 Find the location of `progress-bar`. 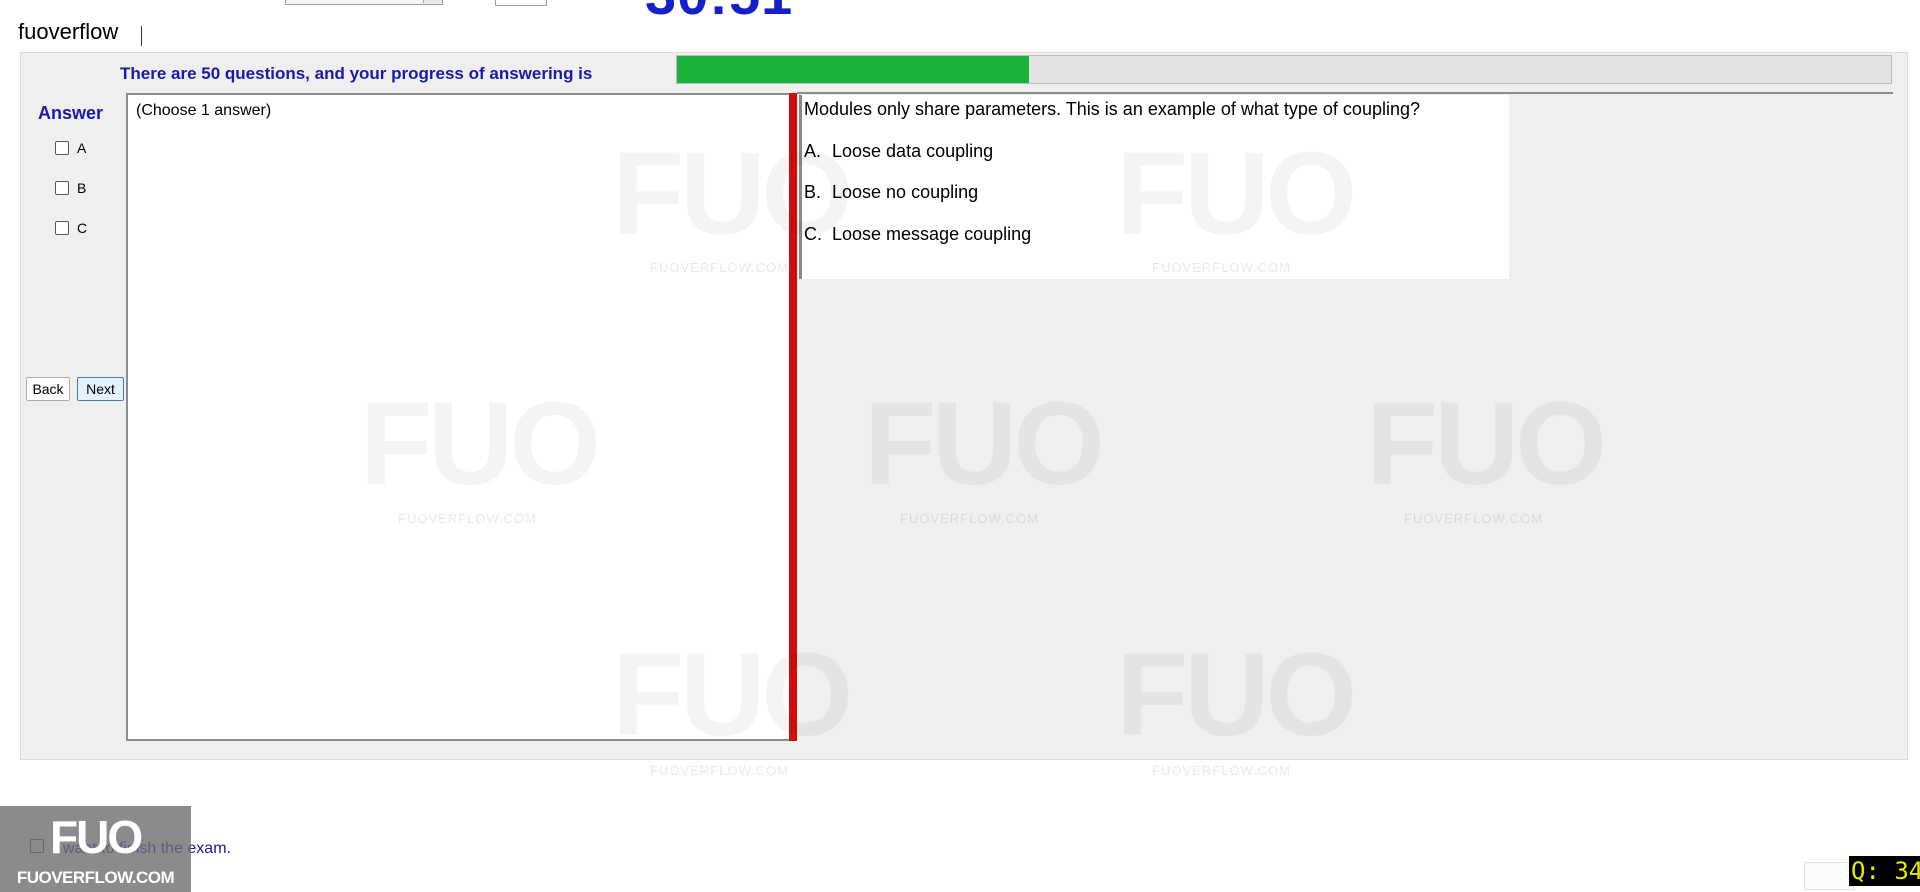

progress-bar is located at coordinates (1284, 69).